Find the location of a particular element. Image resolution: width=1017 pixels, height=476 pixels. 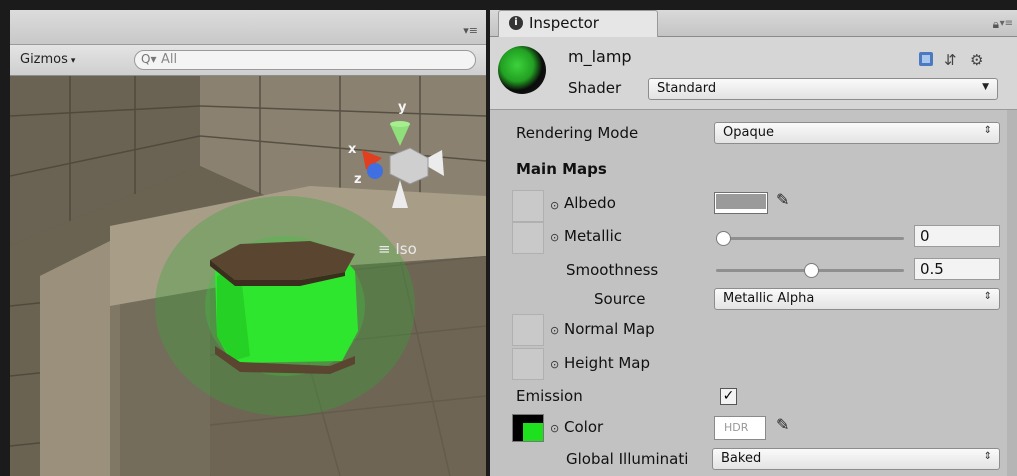

albedo-texture-slot is located at coordinates (528, 206).